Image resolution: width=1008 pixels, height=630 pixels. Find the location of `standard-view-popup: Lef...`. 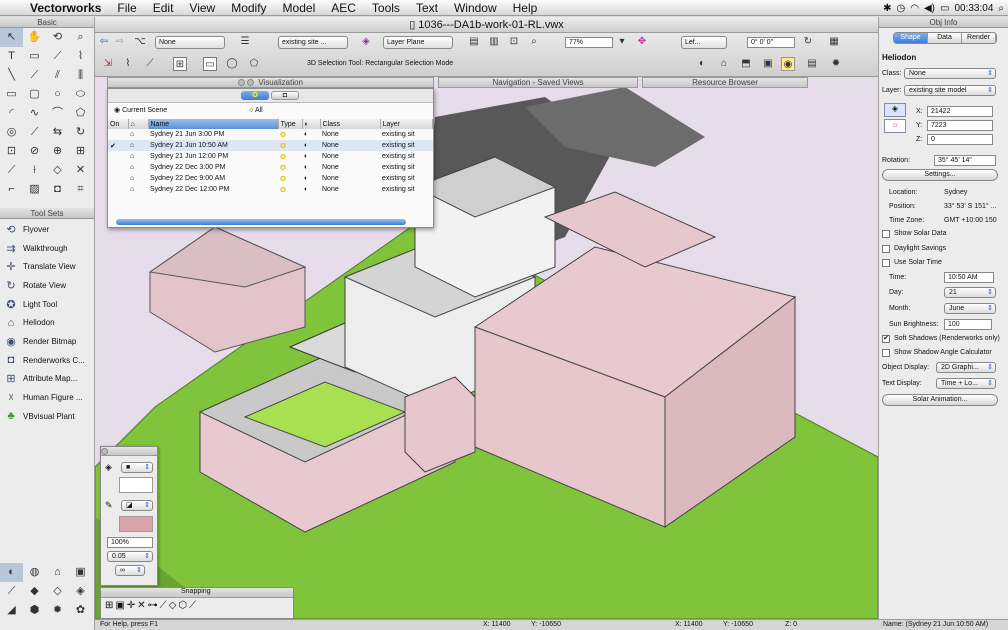

standard-view-popup: Lef... is located at coordinates (704, 42).